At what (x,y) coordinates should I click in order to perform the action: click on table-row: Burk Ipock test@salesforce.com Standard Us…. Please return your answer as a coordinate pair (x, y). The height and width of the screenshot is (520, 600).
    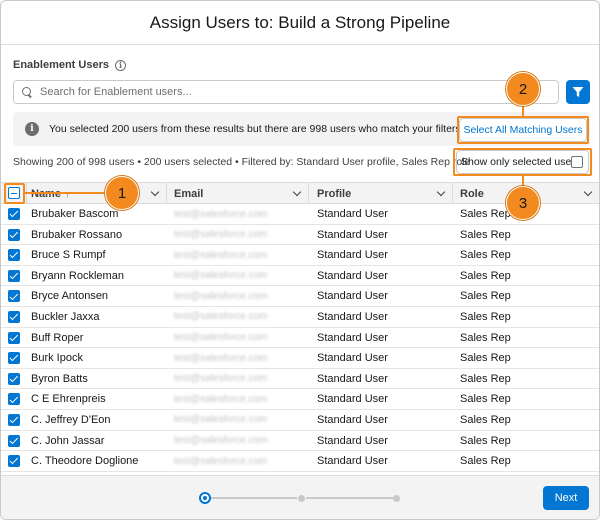
    Looking at the image, I should click on (300, 358).